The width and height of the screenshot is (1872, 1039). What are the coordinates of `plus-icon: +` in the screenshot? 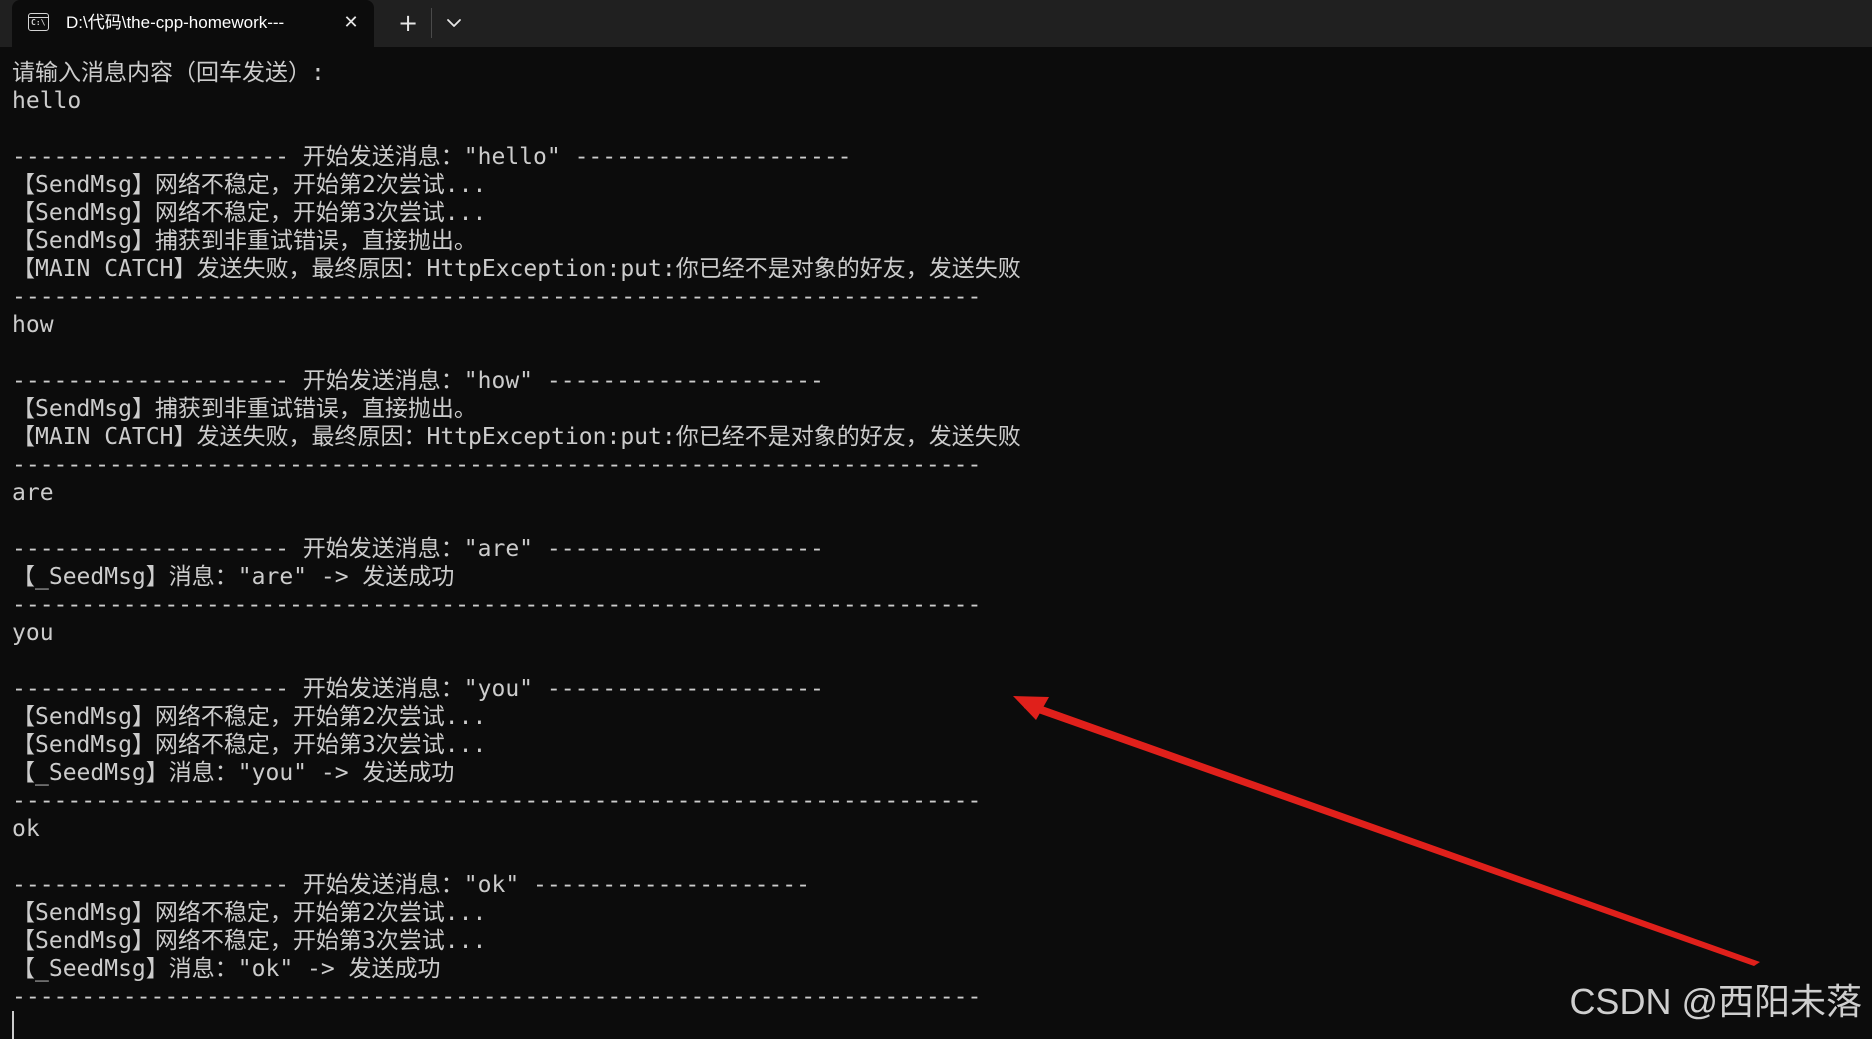 It's located at (408, 23).